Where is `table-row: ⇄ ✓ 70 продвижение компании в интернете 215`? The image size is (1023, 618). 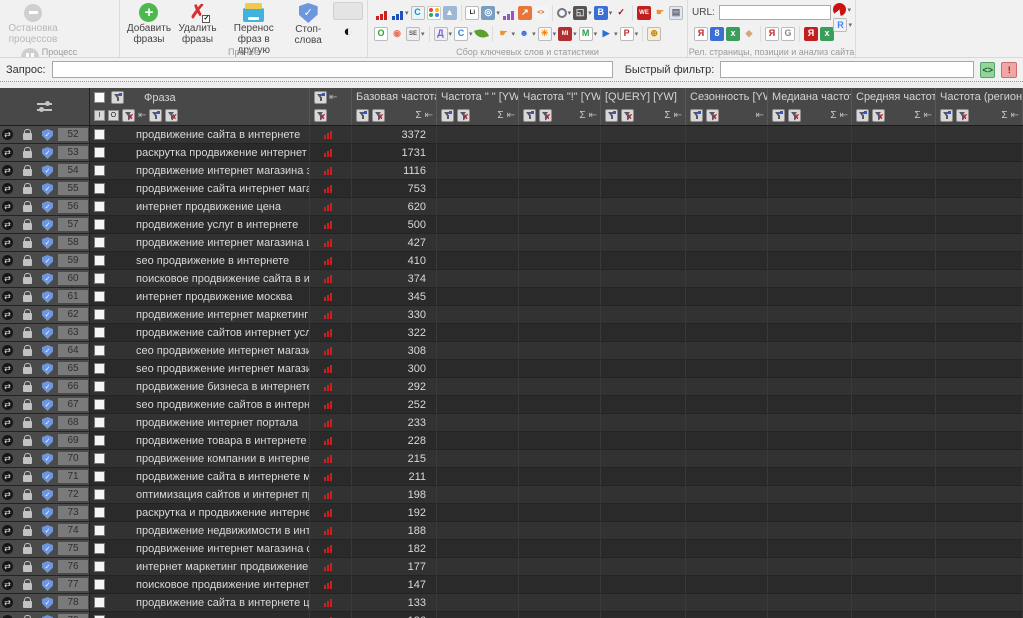
table-row: ⇄ ✓ 70 продвижение компании в интернете 215 is located at coordinates (511, 459).